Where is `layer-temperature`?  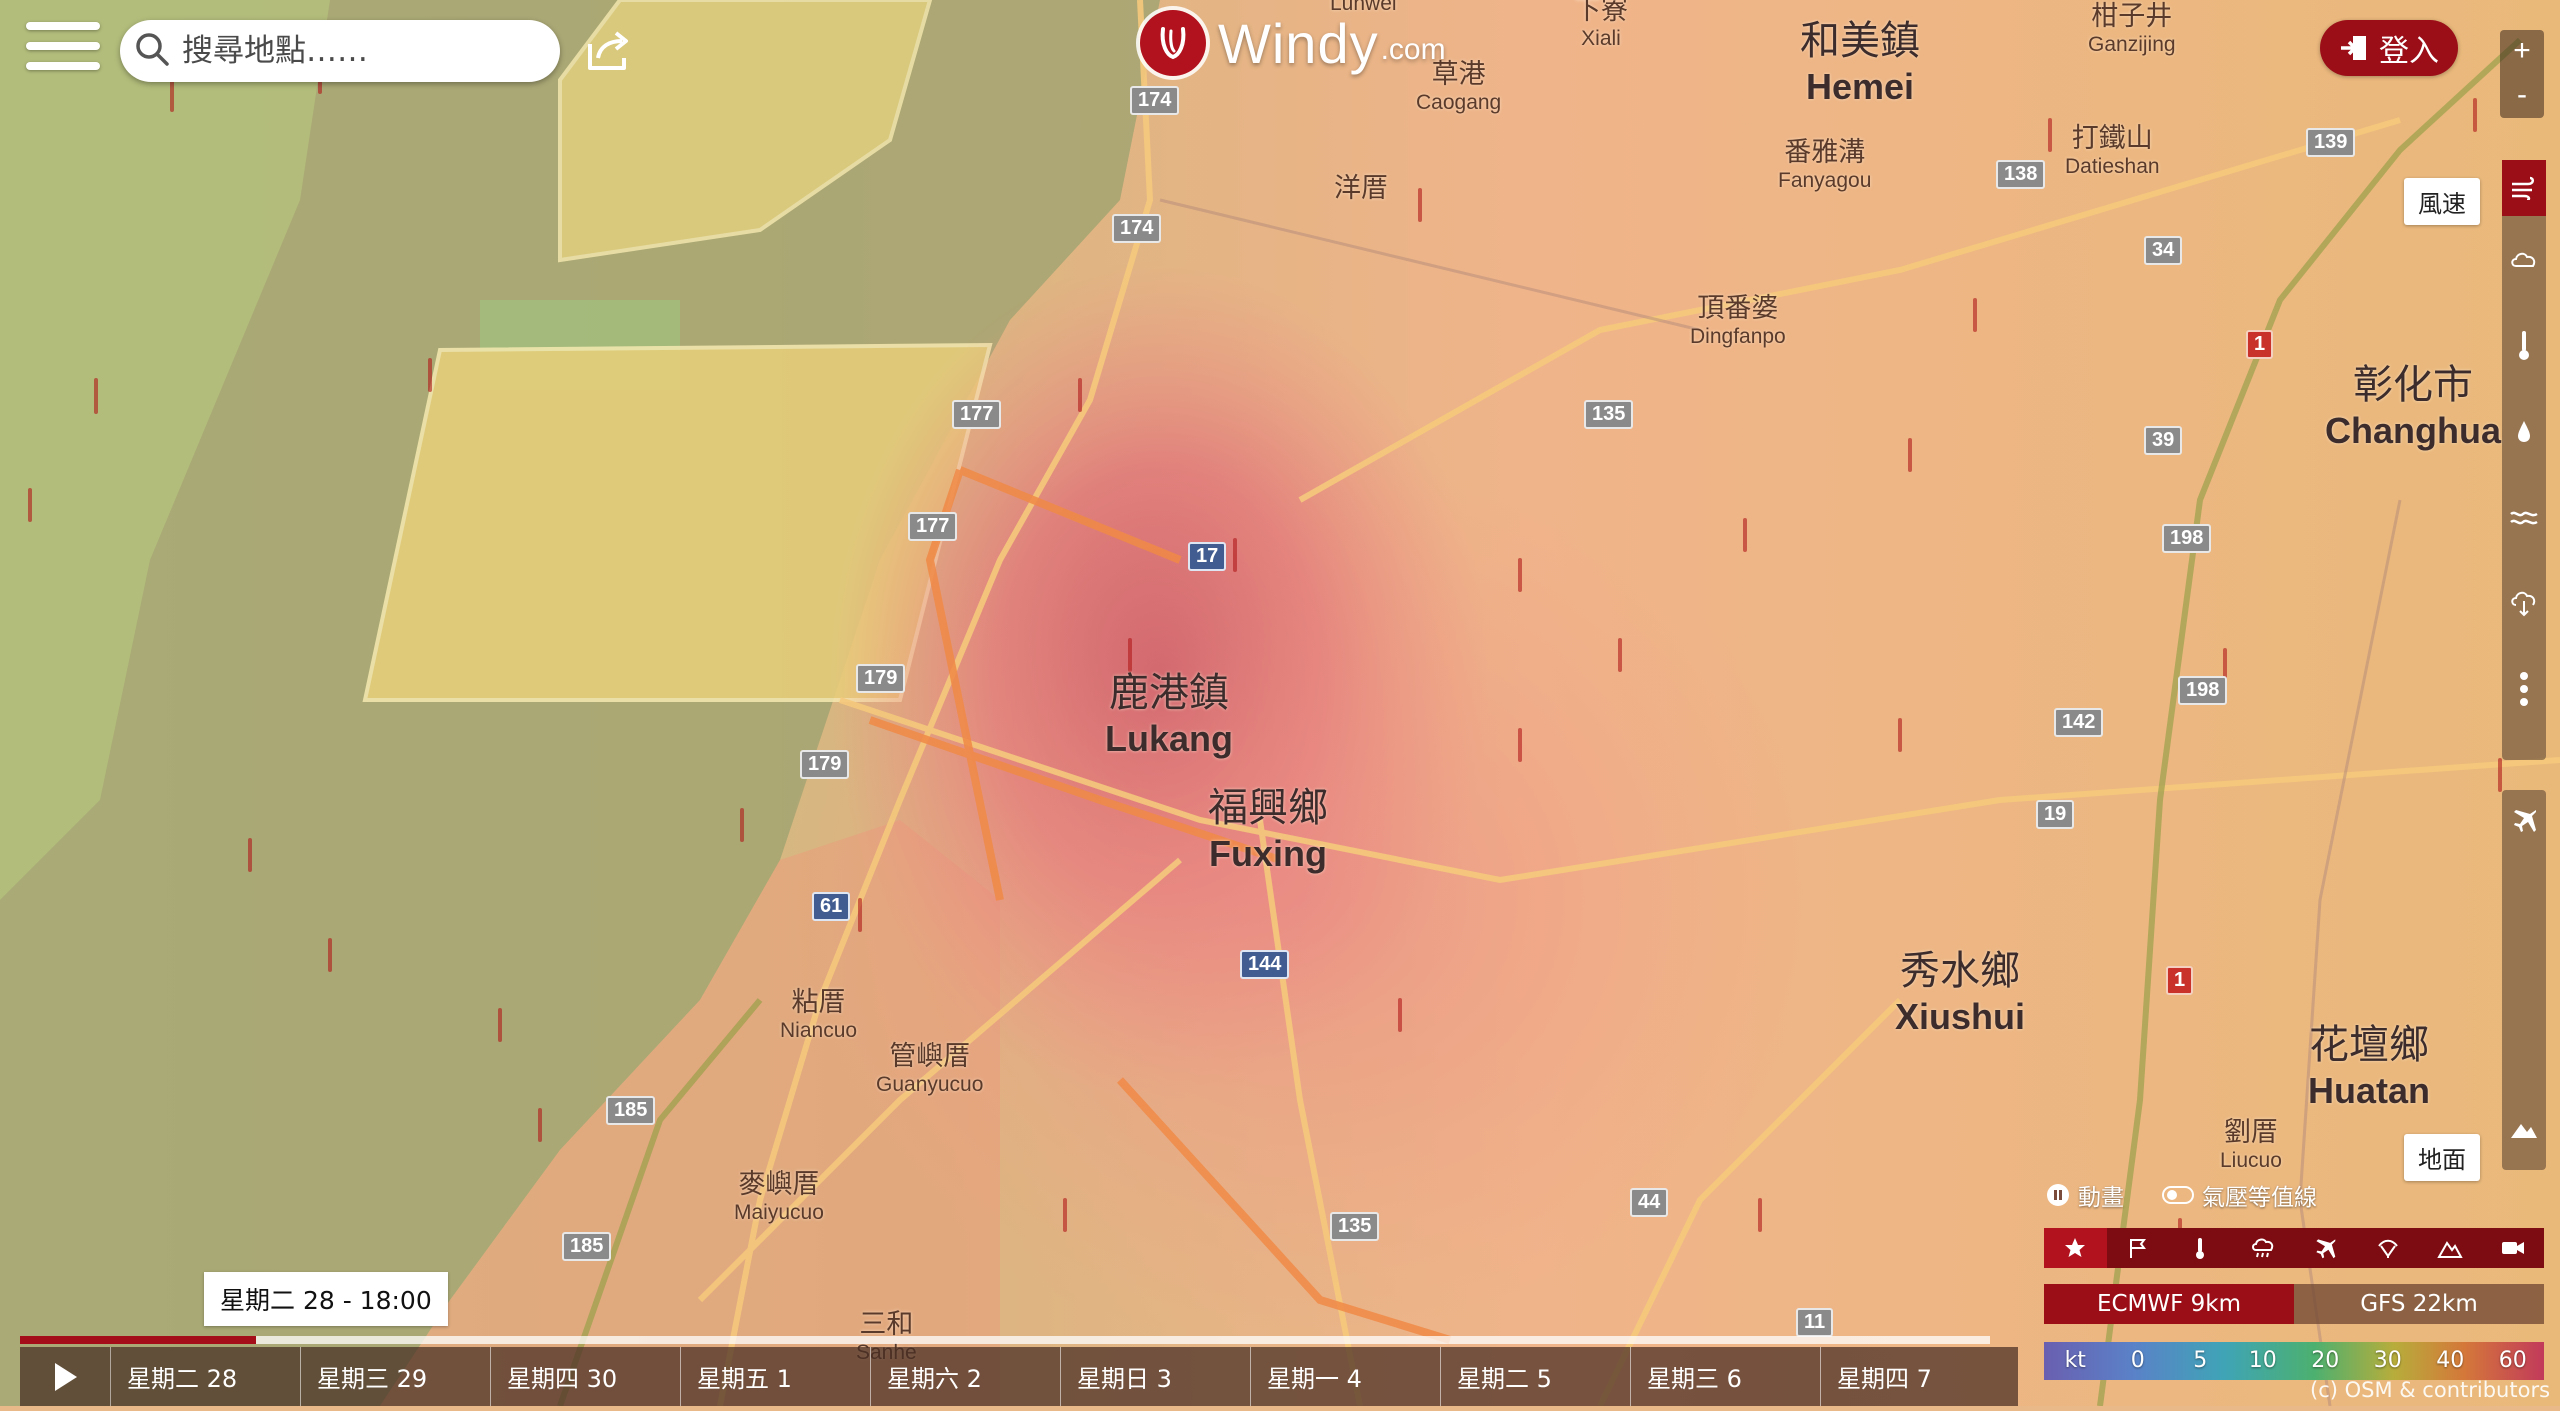
layer-temperature is located at coordinates (2524, 345).